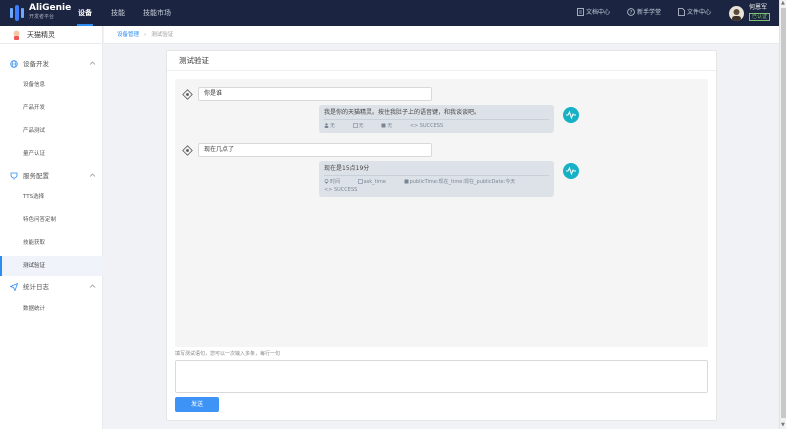 This screenshot has height=429, width=786. Describe the element at coordinates (441, 35) in the screenshot. I see `breadcrumb: 设备管理 › 测试验证` at that location.